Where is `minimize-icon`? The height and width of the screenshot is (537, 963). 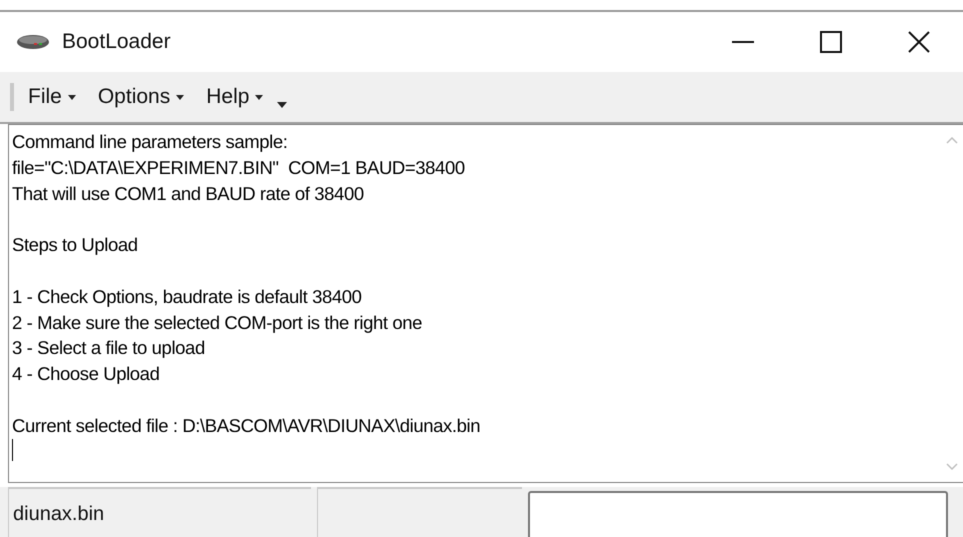
minimize-icon is located at coordinates (743, 42).